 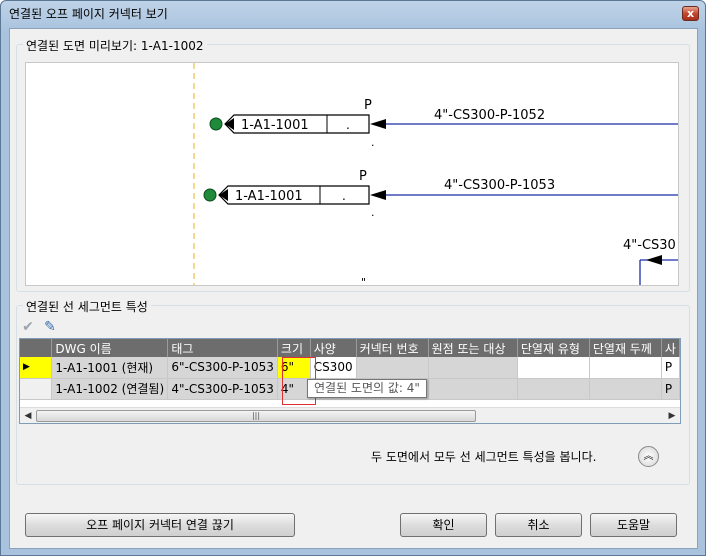 I want to click on edit-properties-icon: ✎, so click(x=50, y=327).